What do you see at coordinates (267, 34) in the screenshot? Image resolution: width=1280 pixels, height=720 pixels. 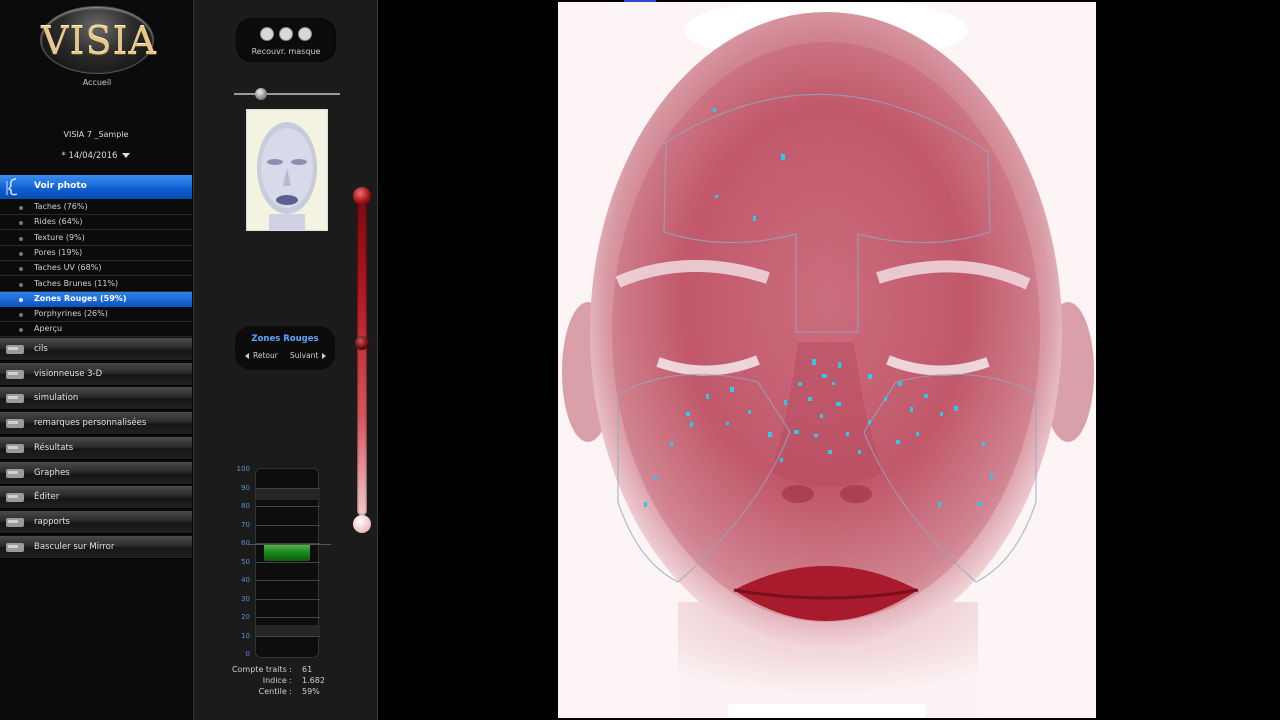 I see `brush-icon` at bounding box center [267, 34].